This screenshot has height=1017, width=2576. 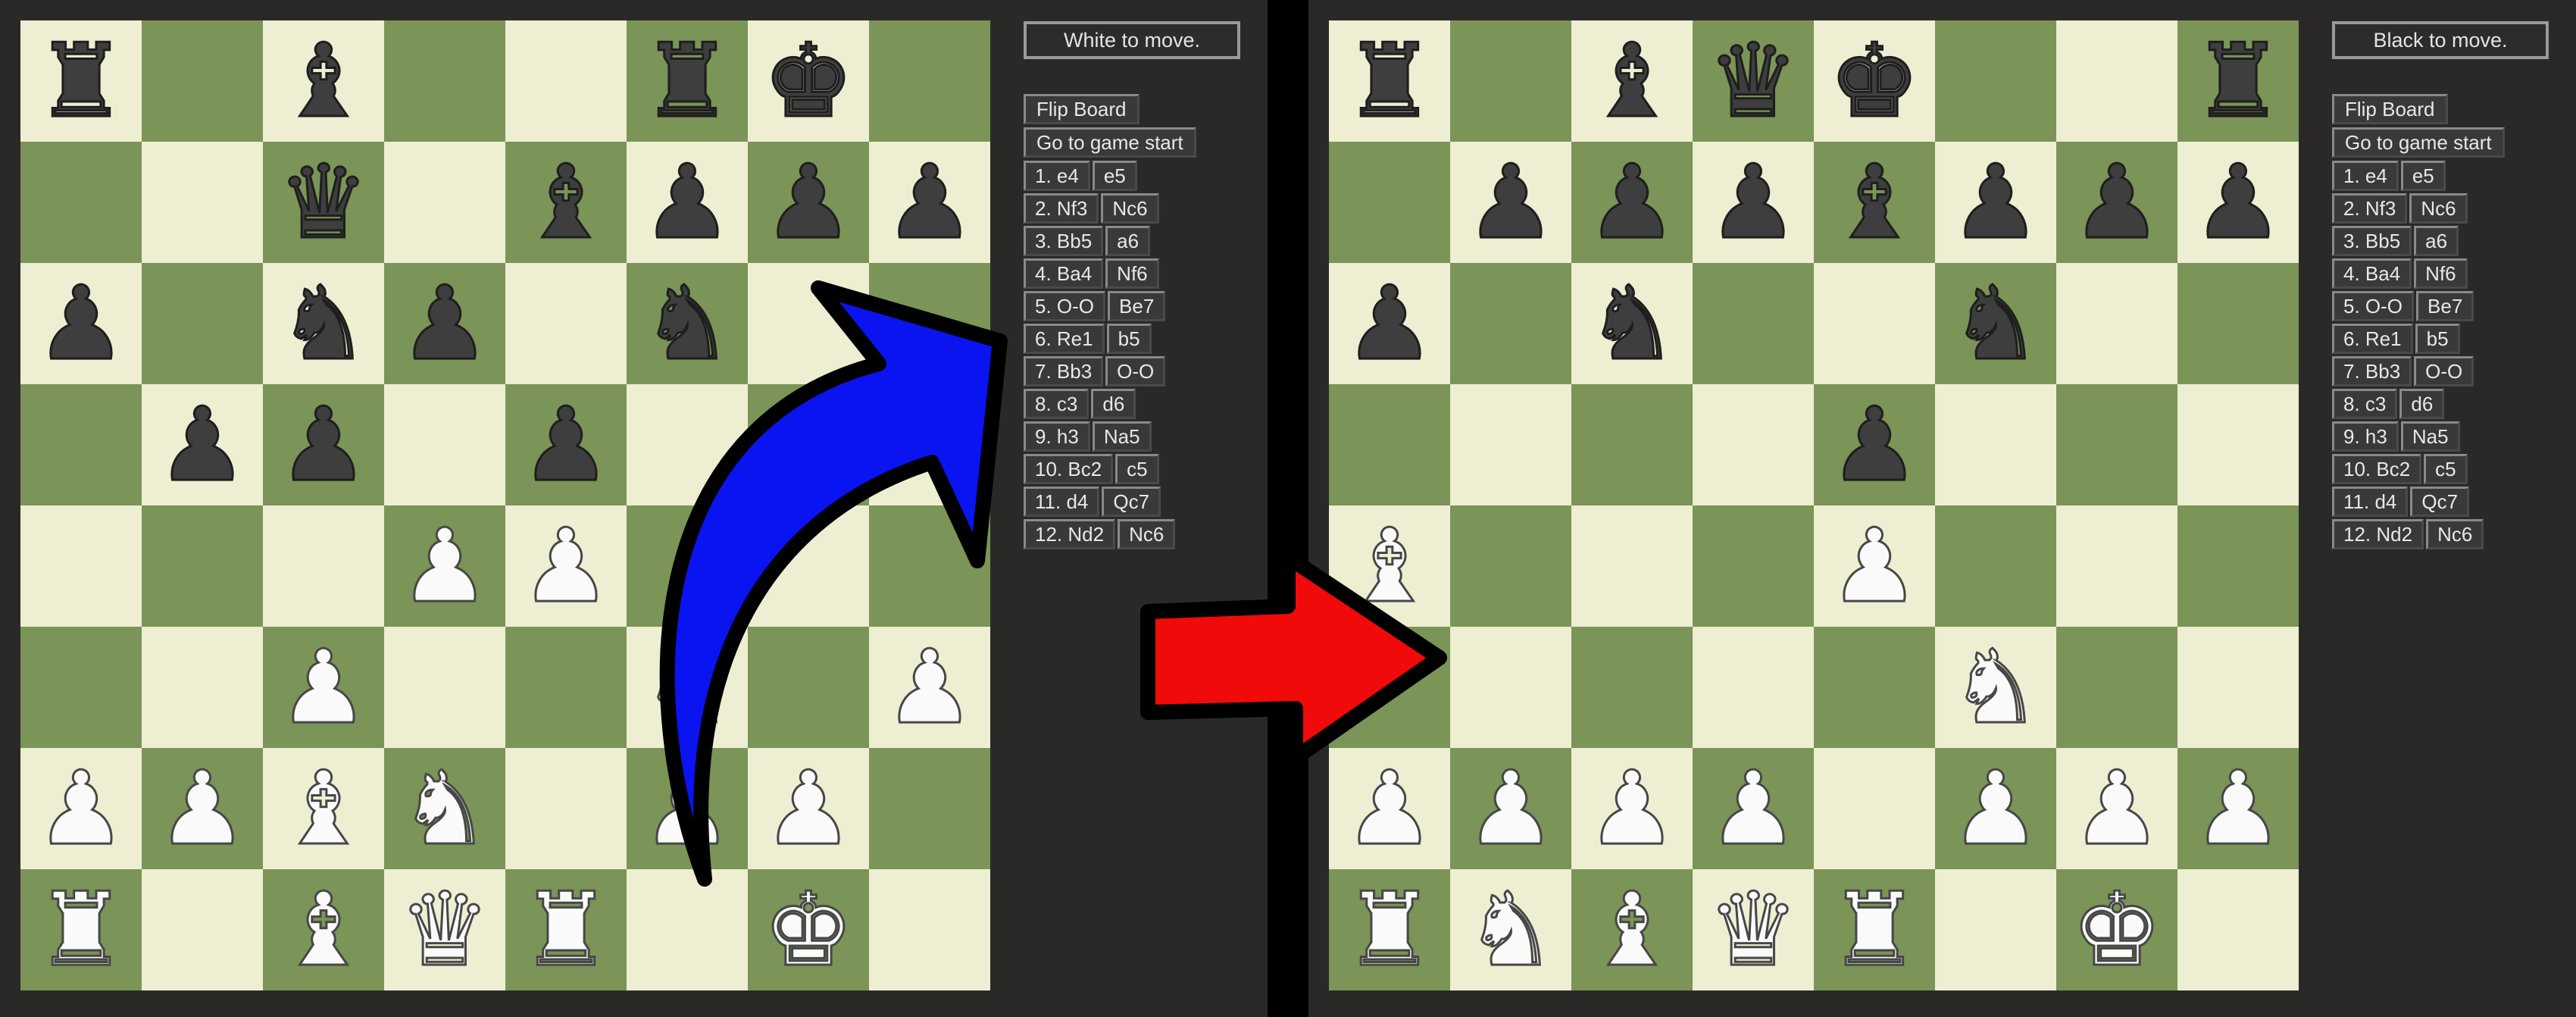 I want to click on move-black-button: O-O, so click(x=1135, y=371).